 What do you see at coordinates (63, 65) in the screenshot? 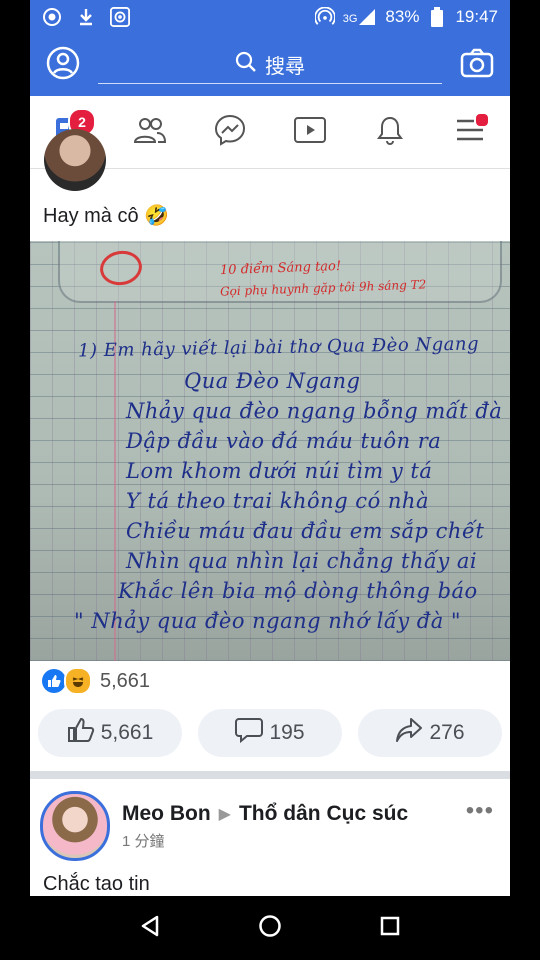
I see `profile-icon` at bounding box center [63, 65].